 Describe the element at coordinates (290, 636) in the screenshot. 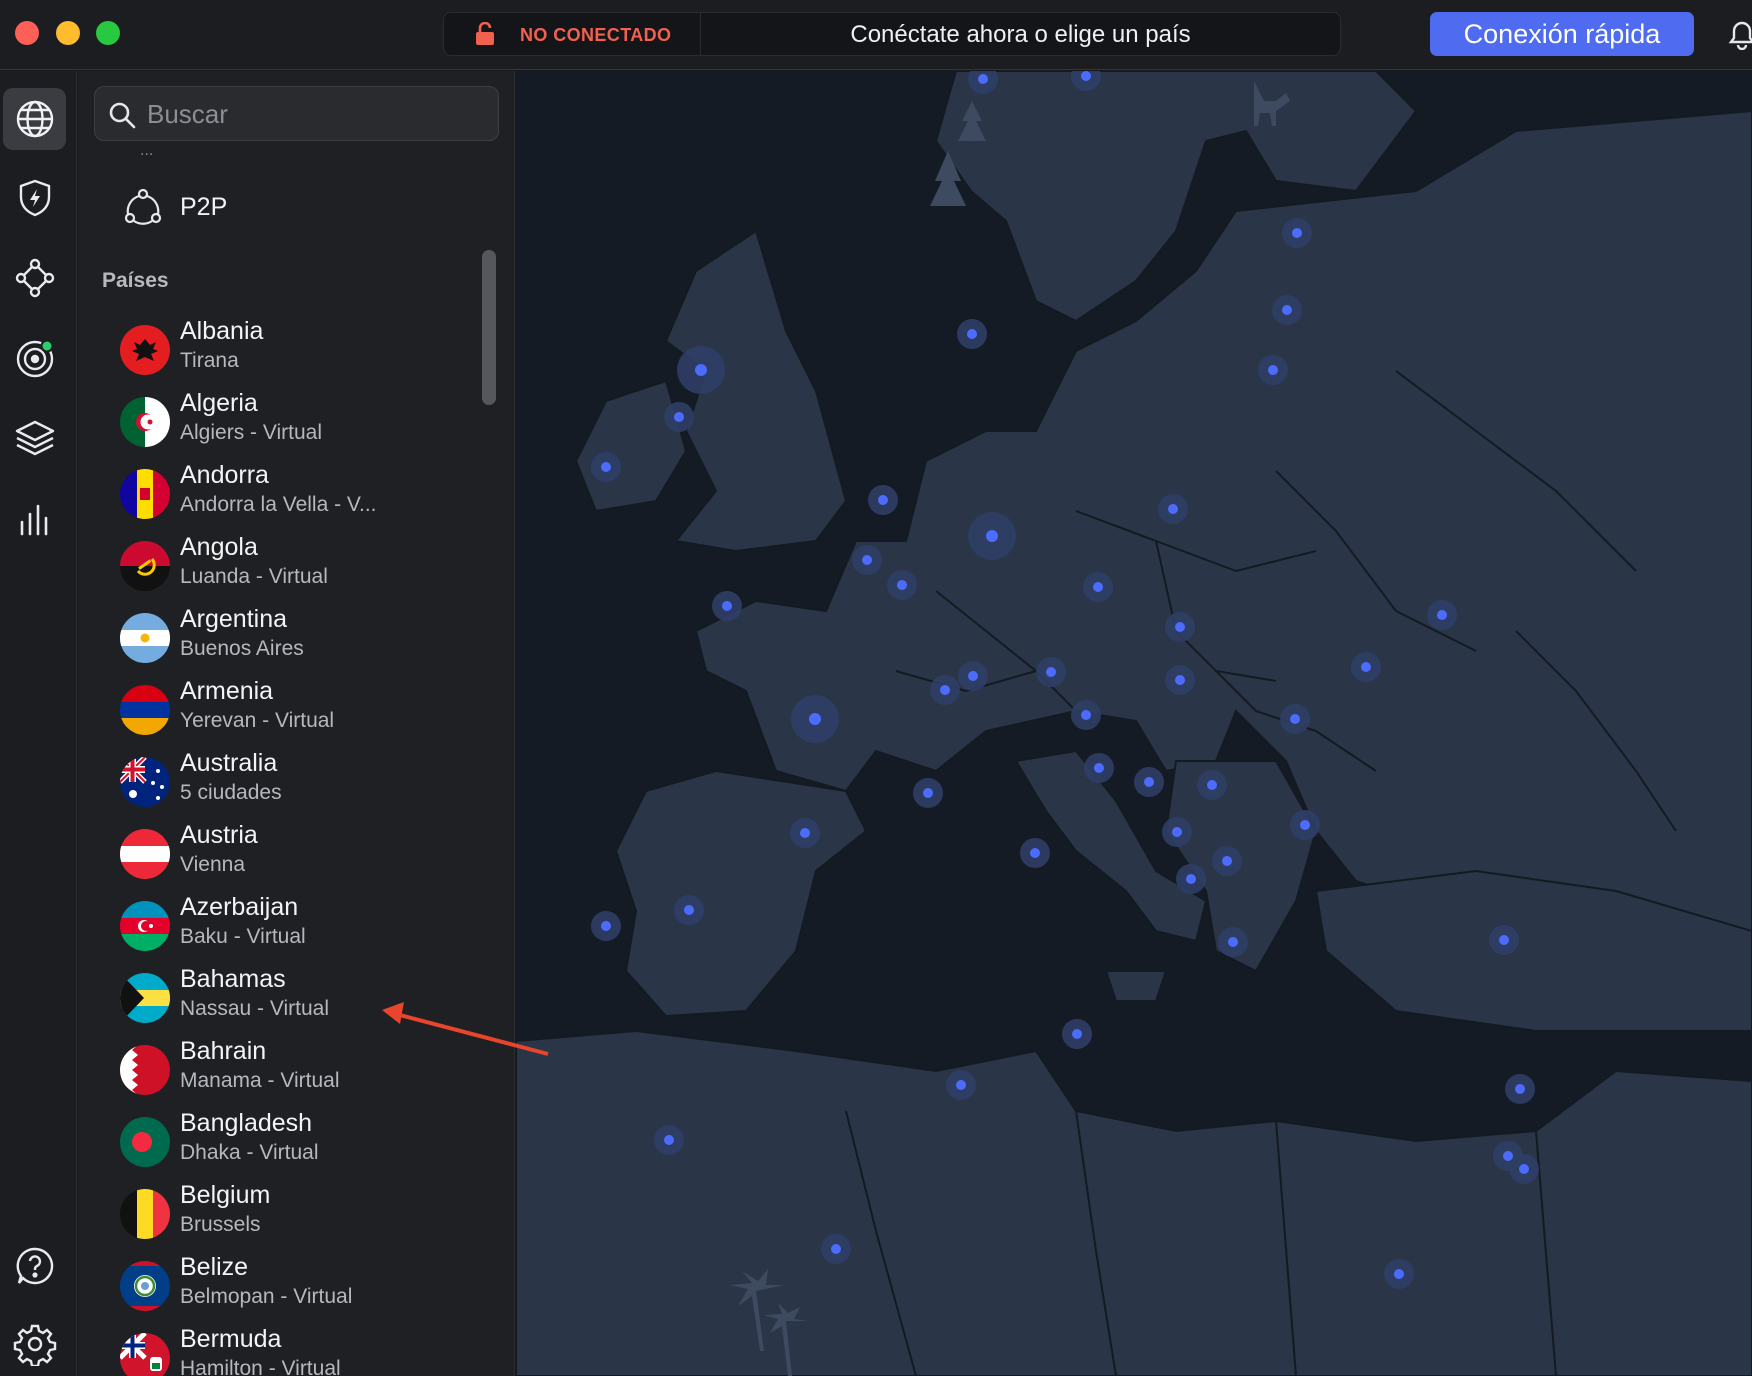

I see `country-item-argentina: Argentina Buenos Aires` at that location.